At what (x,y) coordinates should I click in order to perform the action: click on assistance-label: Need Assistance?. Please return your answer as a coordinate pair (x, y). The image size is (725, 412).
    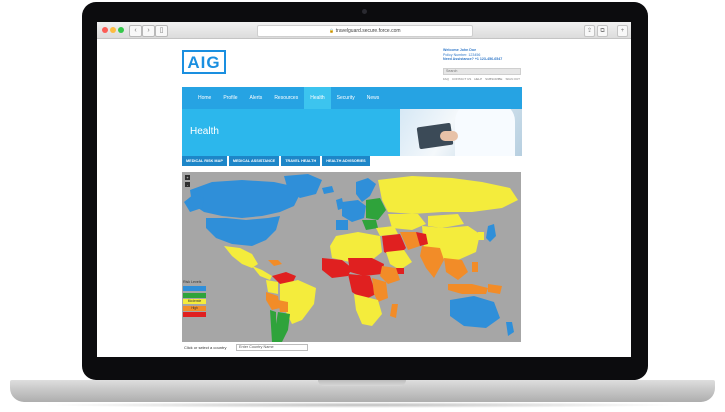
    Looking at the image, I should click on (458, 59).